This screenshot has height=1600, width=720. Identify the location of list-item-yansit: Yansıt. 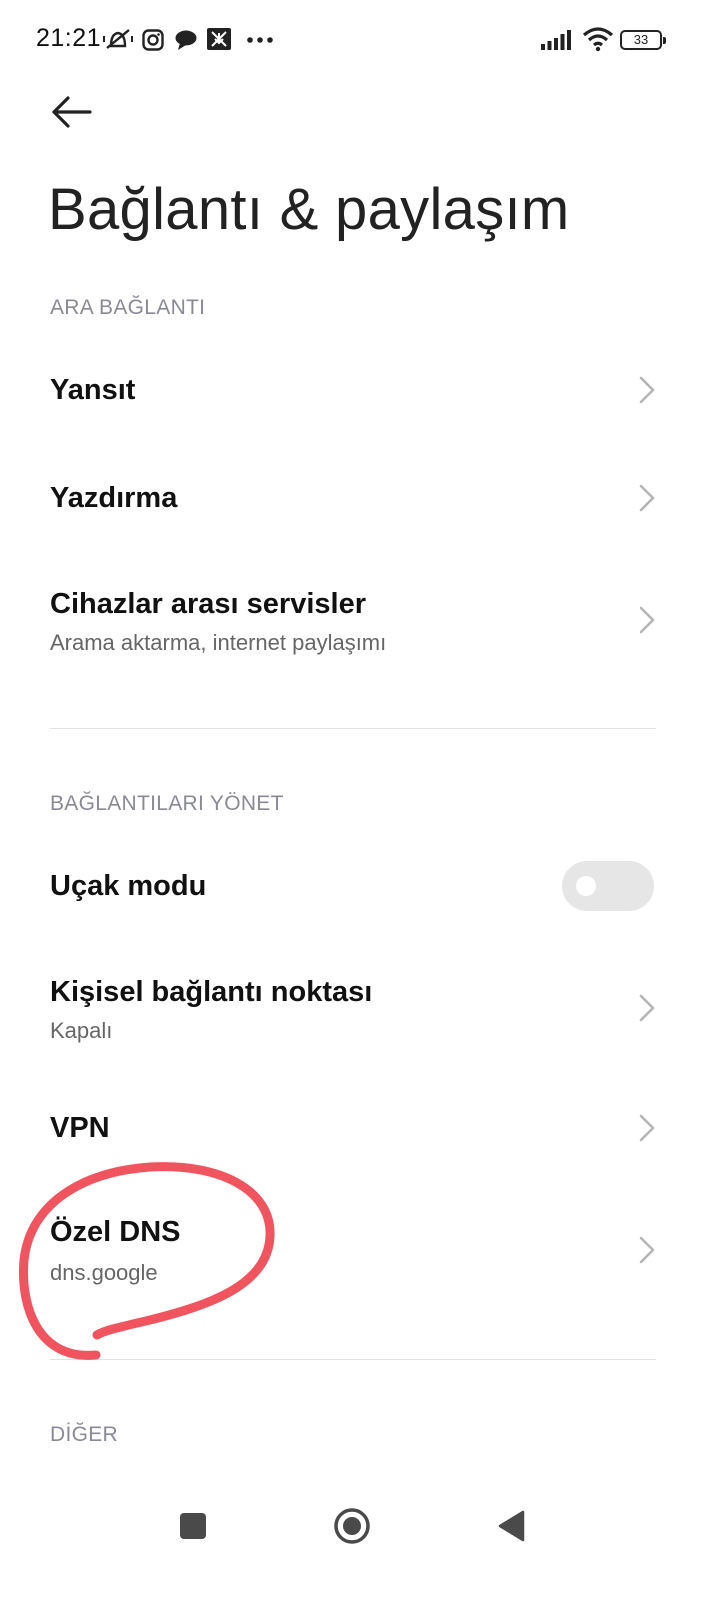
(360, 390).